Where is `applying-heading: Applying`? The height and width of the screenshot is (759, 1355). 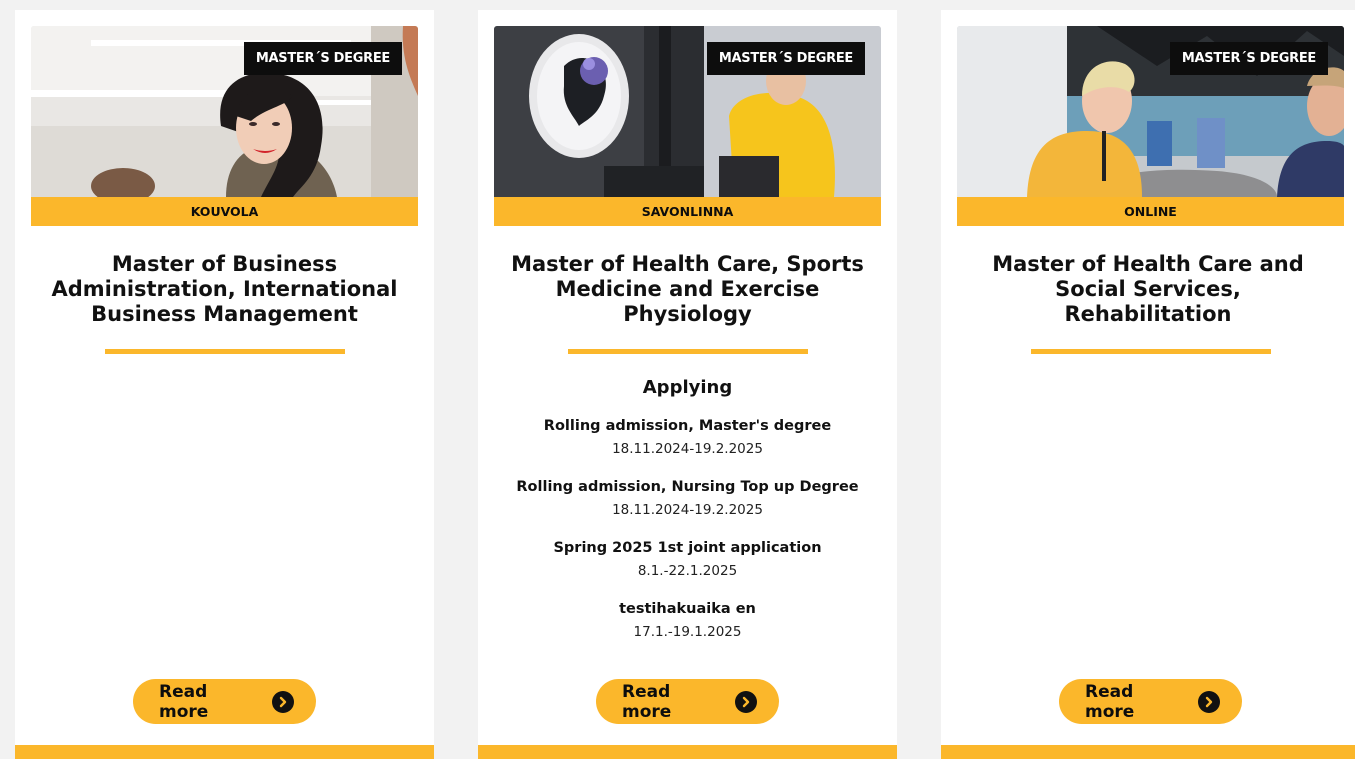 applying-heading: Applying is located at coordinates (687, 387).